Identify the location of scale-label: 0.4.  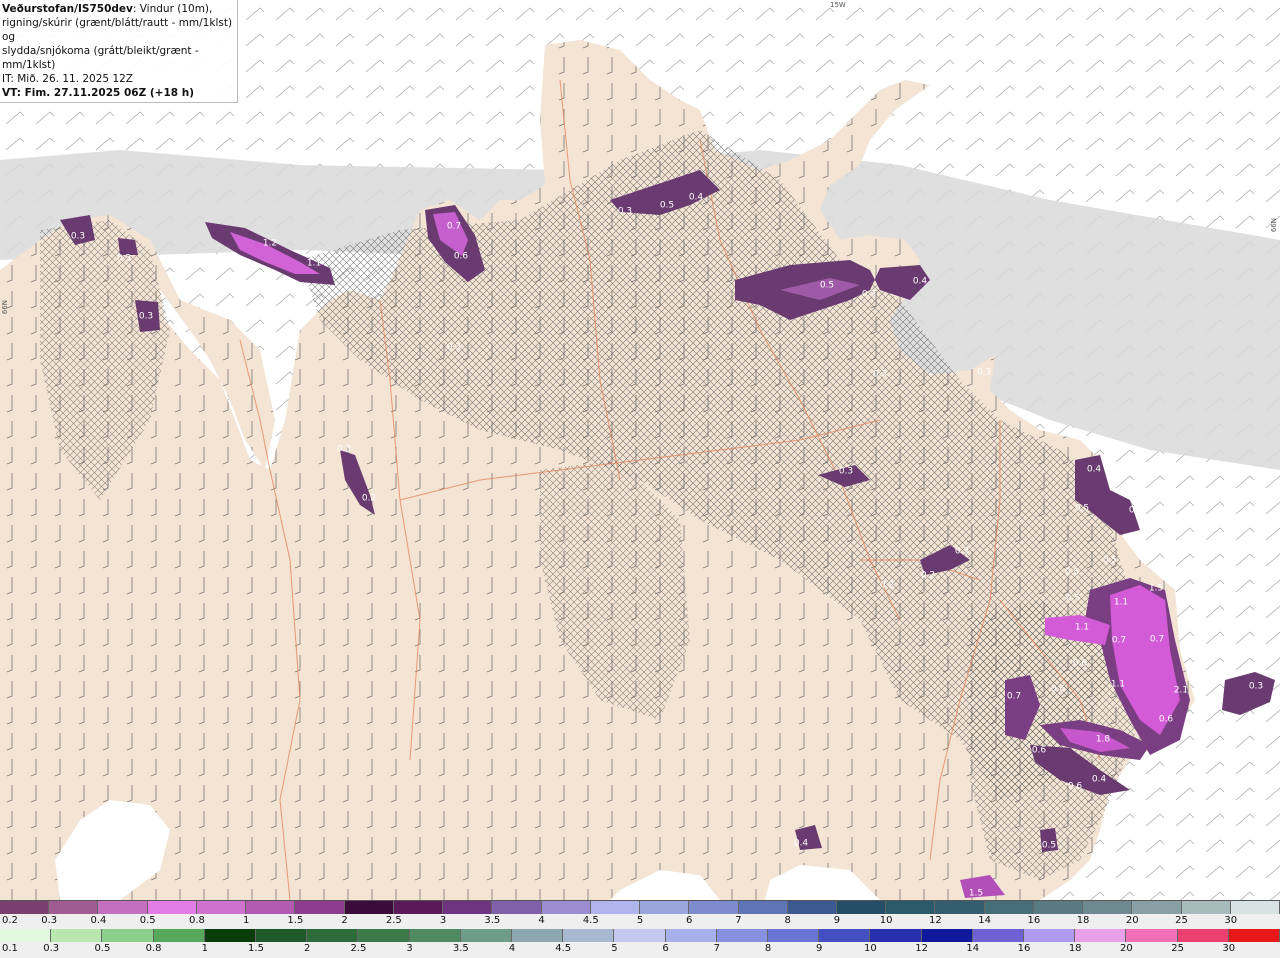
(98, 920).